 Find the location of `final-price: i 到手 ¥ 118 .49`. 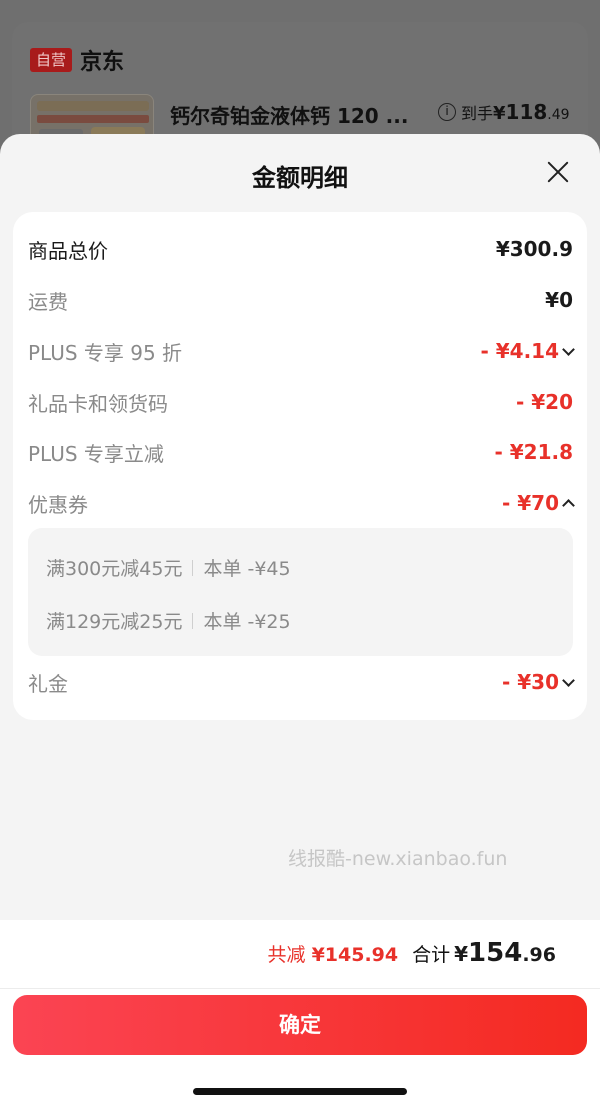

final-price: i 到手 ¥ 118 .49 is located at coordinates (504, 112).